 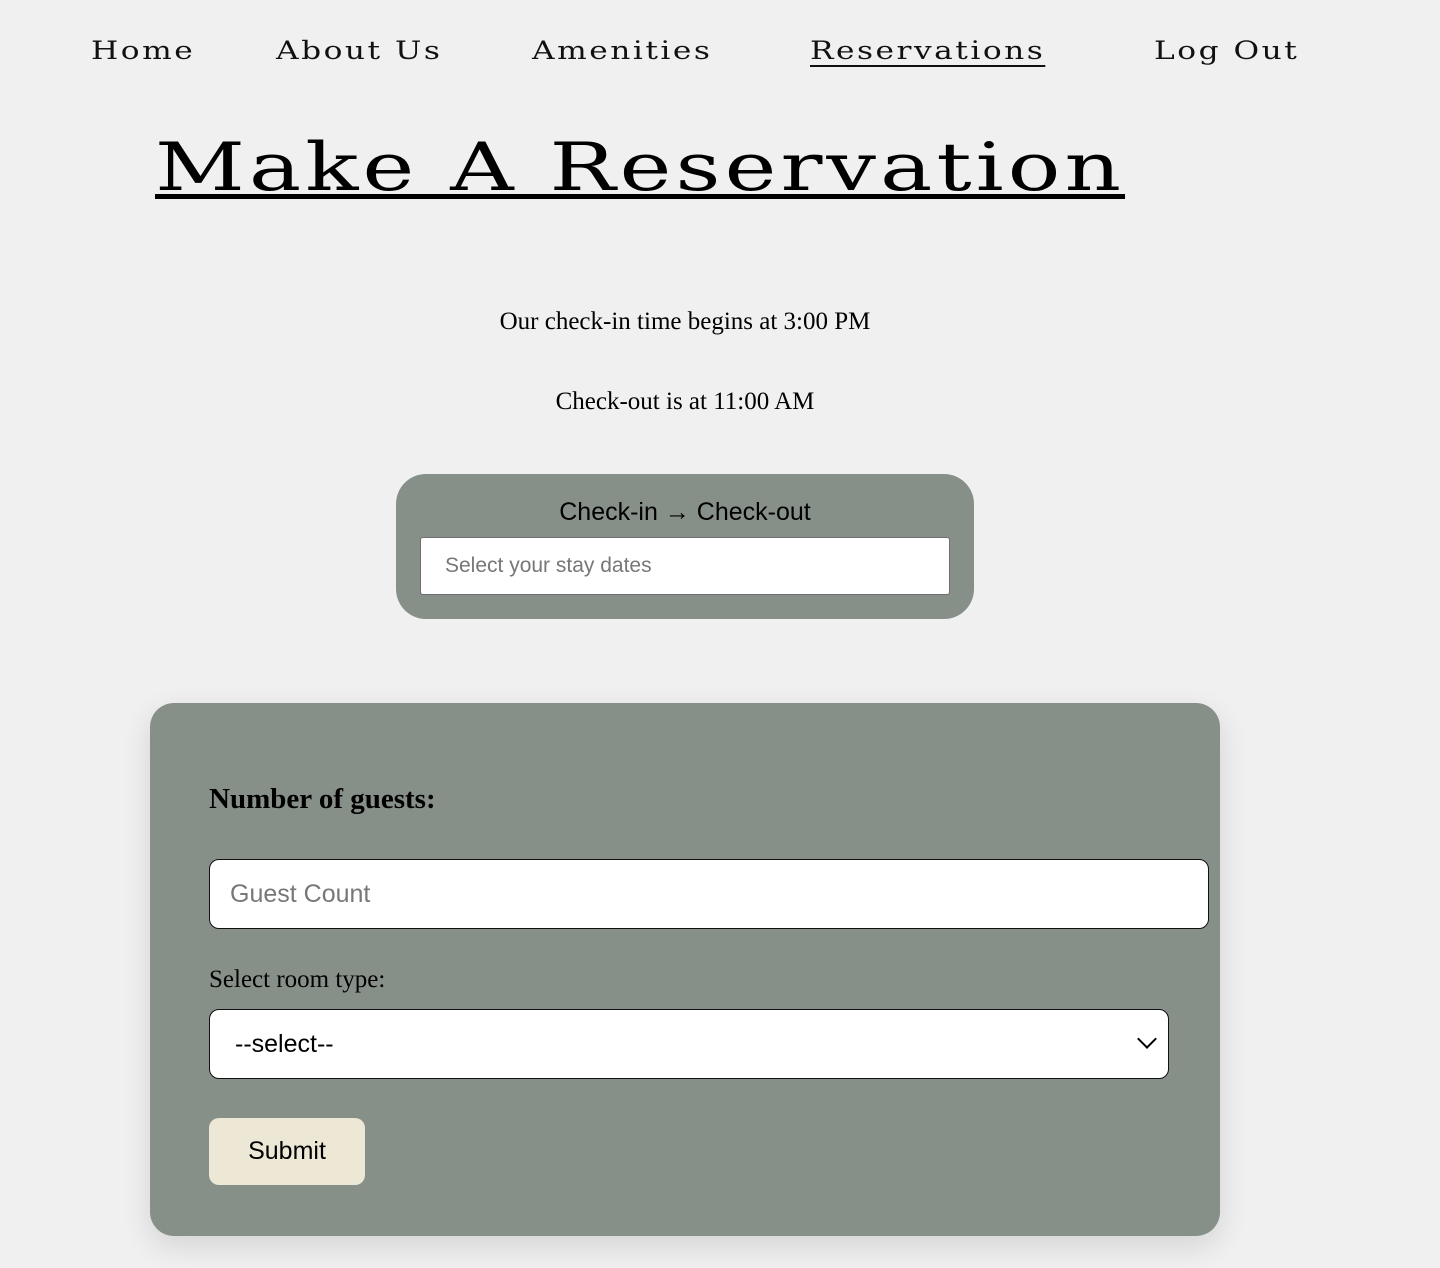 I want to click on submit-button: Submit, so click(x=287, y=1151).